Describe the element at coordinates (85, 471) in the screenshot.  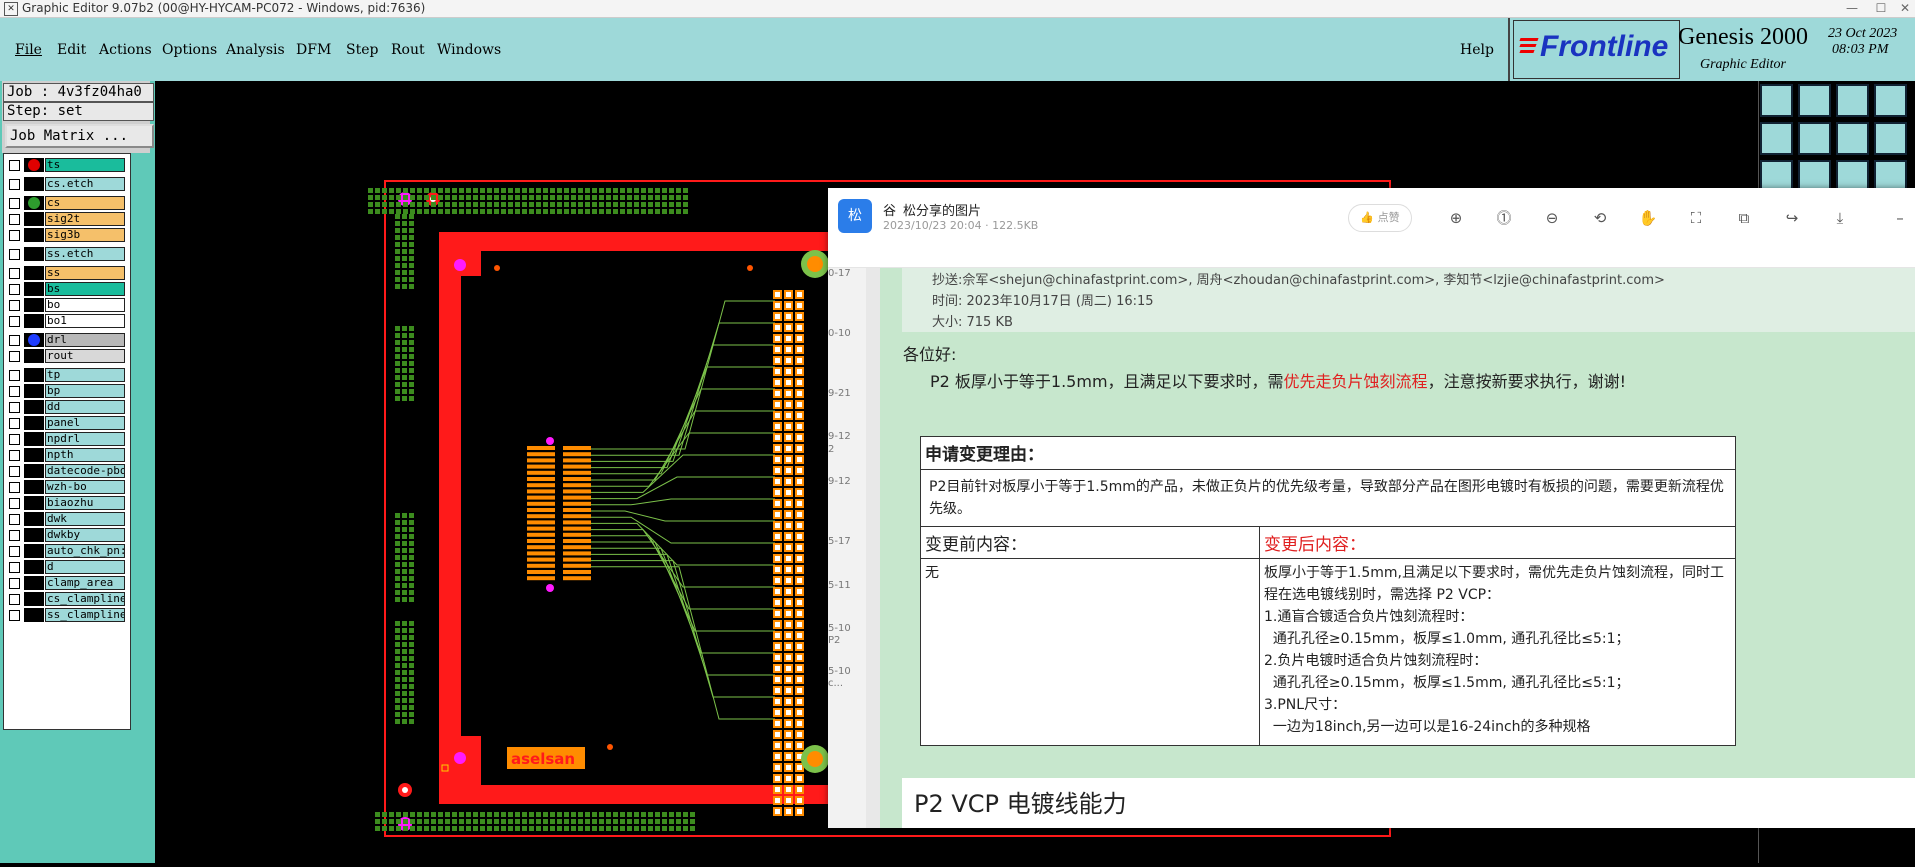
I see `layer-name: datecode-pbo` at that location.